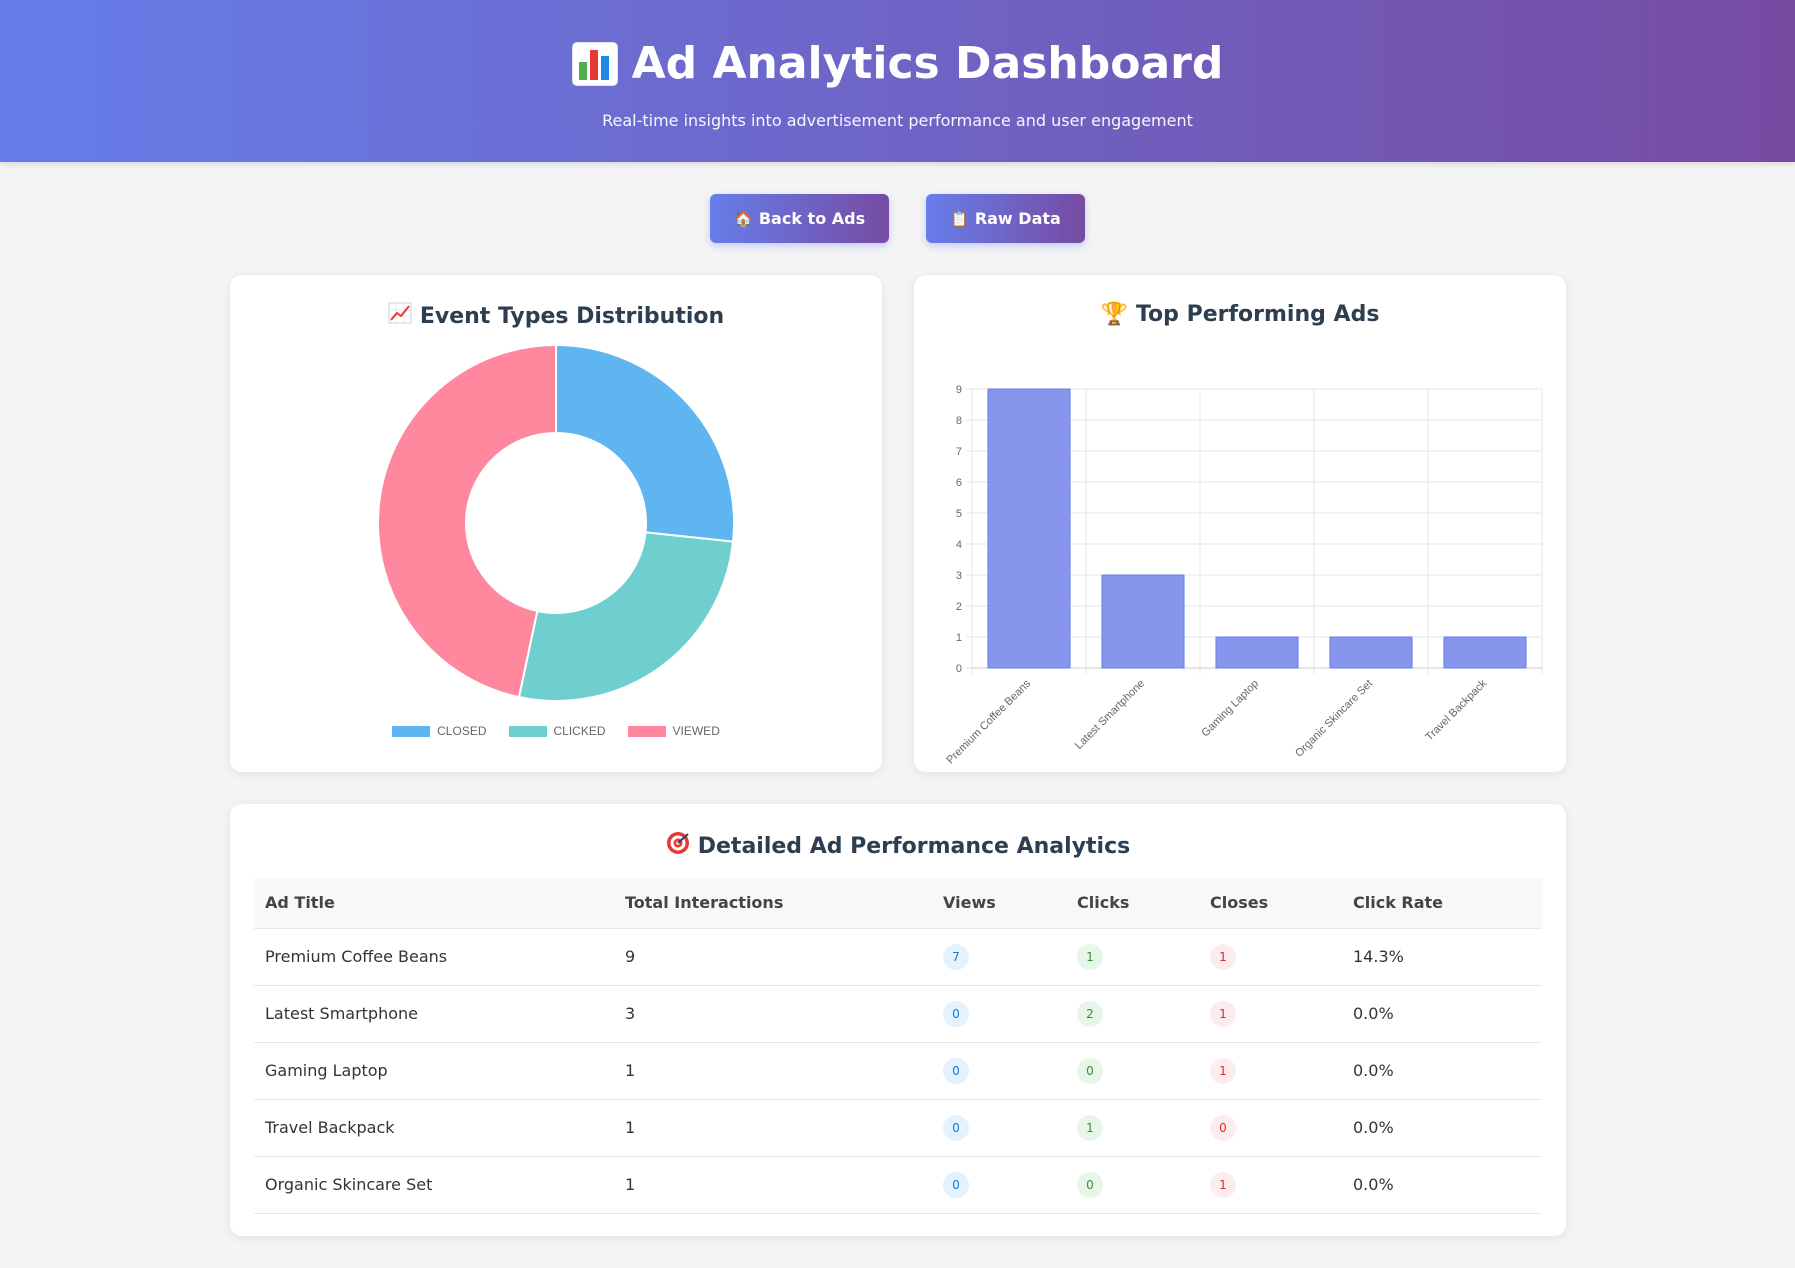  I want to click on legend-label: CLOSED, so click(462, 731).